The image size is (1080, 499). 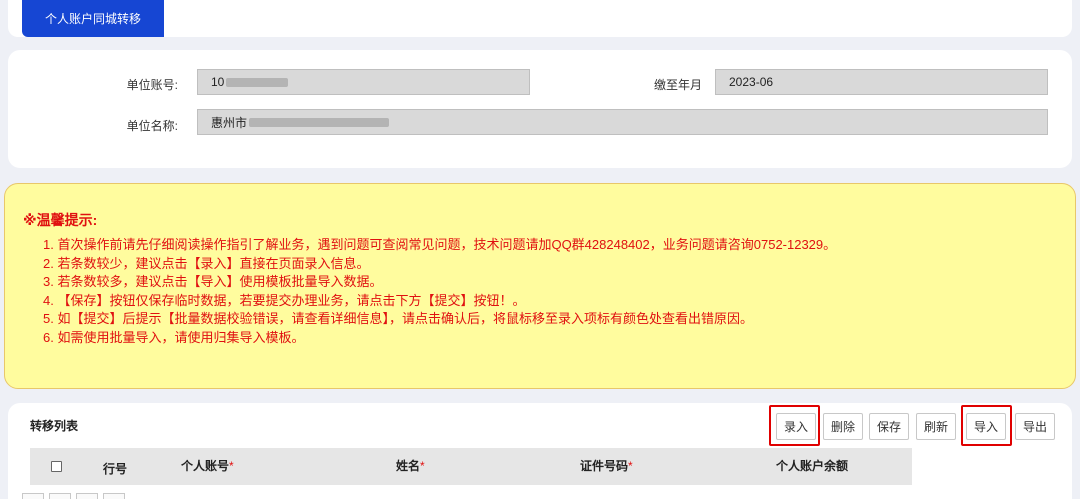 What do you see at coordinates (115, 469) in the screenshot?
I see `col-row-no: 行号` at bounding box center [115, 469].